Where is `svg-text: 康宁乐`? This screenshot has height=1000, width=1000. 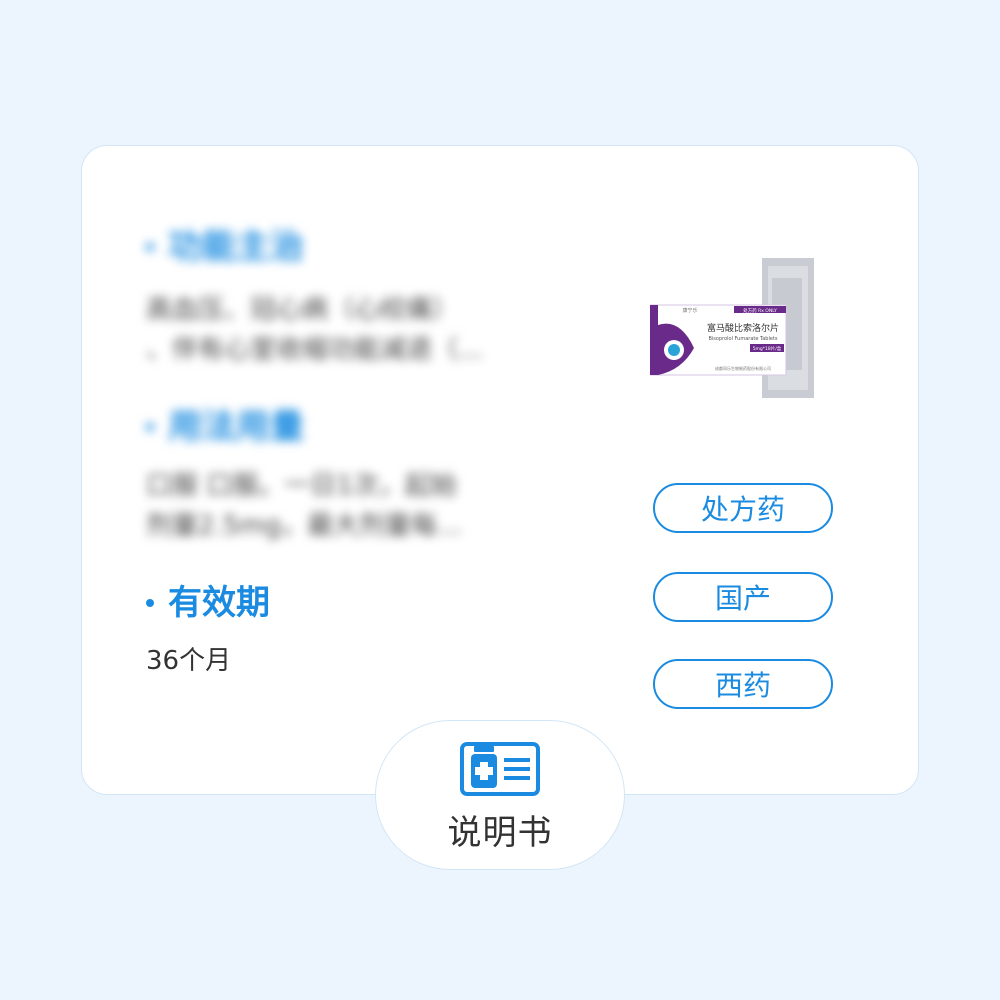
svg-text: 康宁乐 is located at coordinates (689, 310).